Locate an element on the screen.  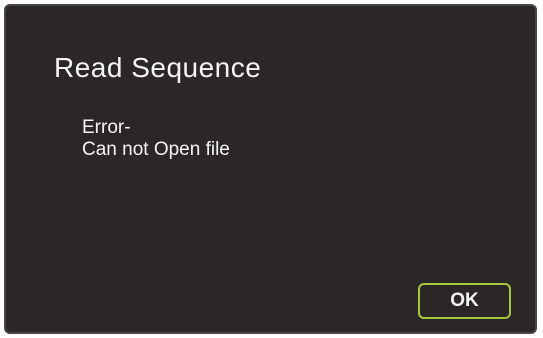
error-message: Error- Can not Open file is located at coordinates (156, 139).